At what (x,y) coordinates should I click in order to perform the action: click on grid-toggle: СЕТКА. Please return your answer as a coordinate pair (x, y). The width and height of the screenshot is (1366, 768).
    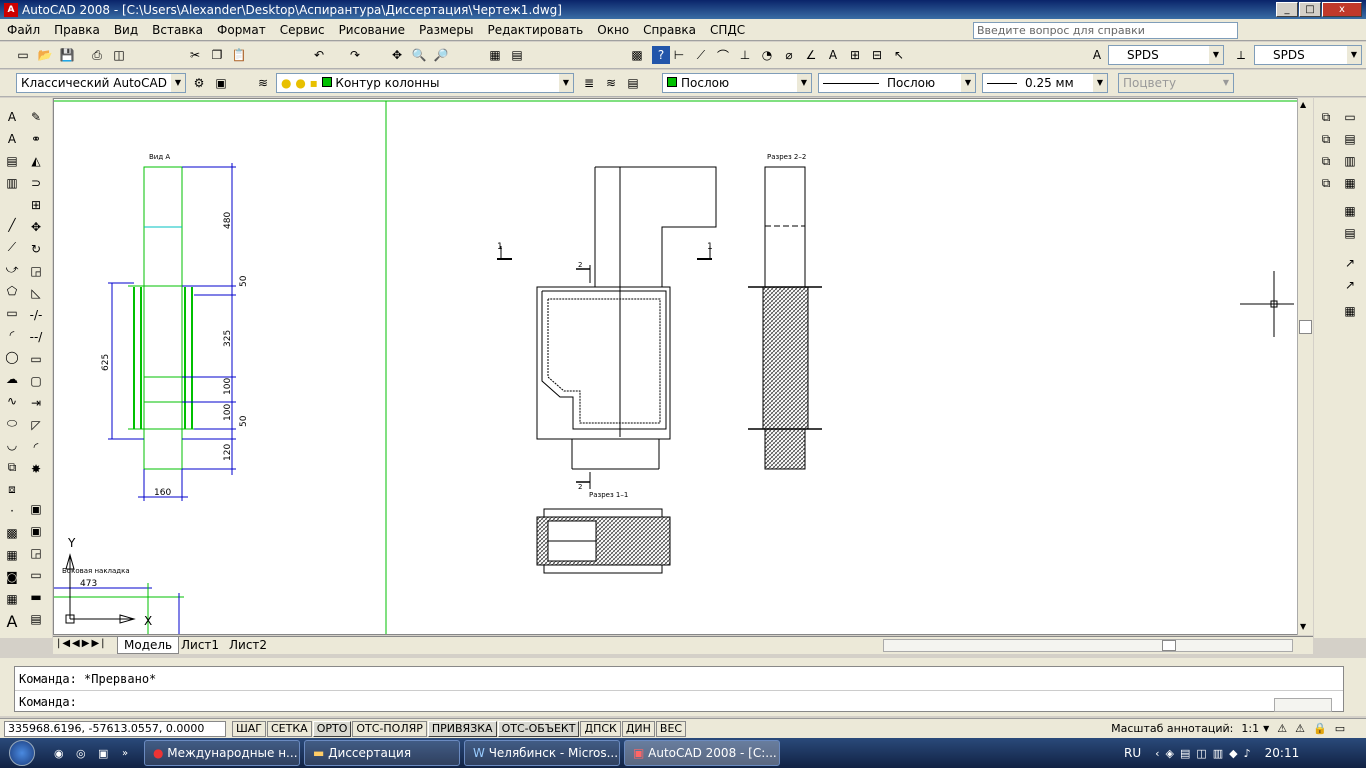
    Looking at the image, I should click on (289, 728).